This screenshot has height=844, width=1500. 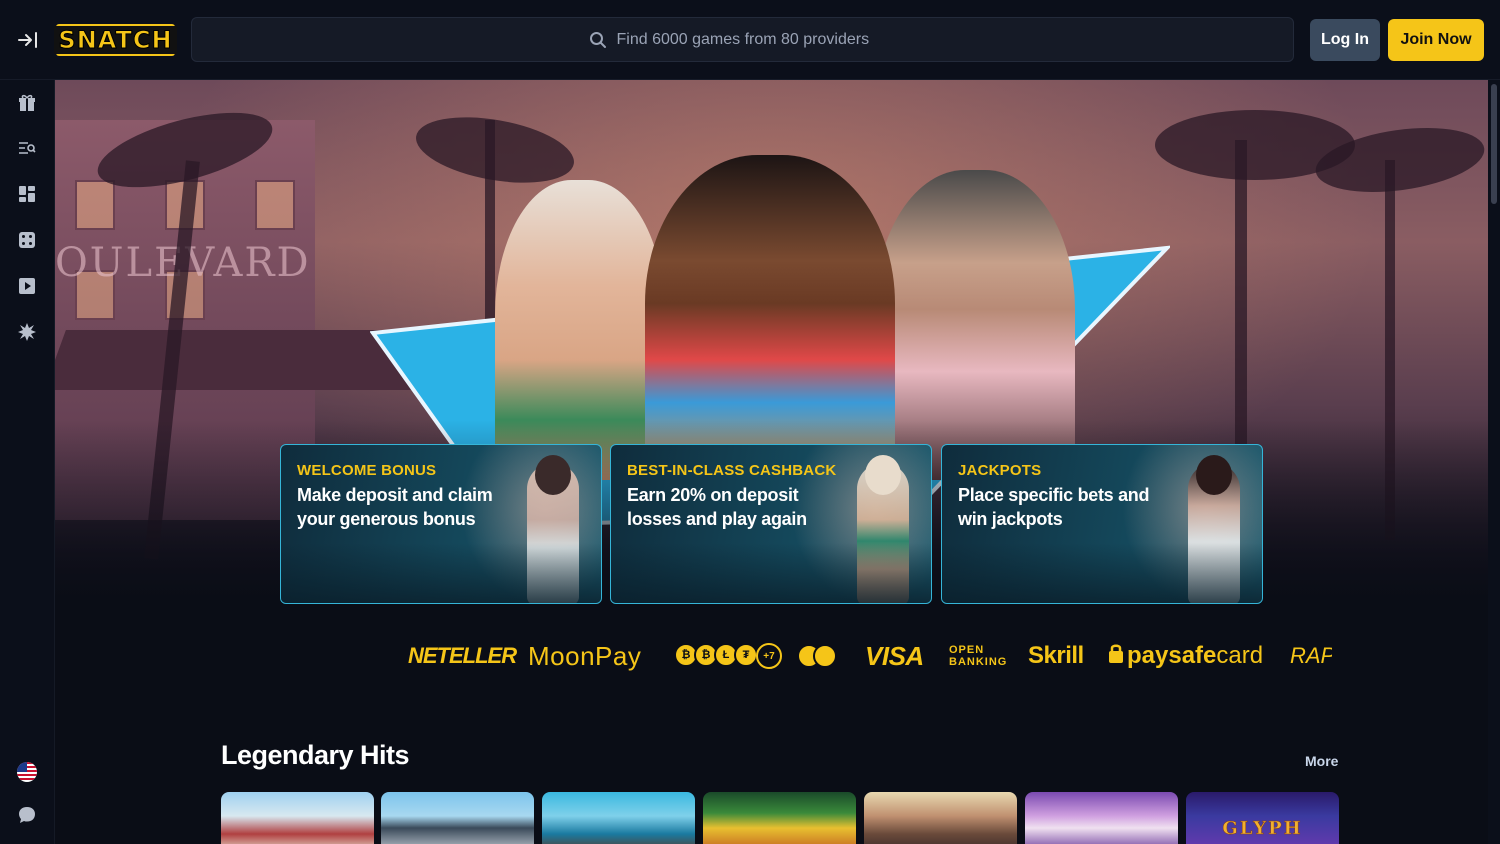 I want to click on login-button: Log In, so click(x=1345, y=40).